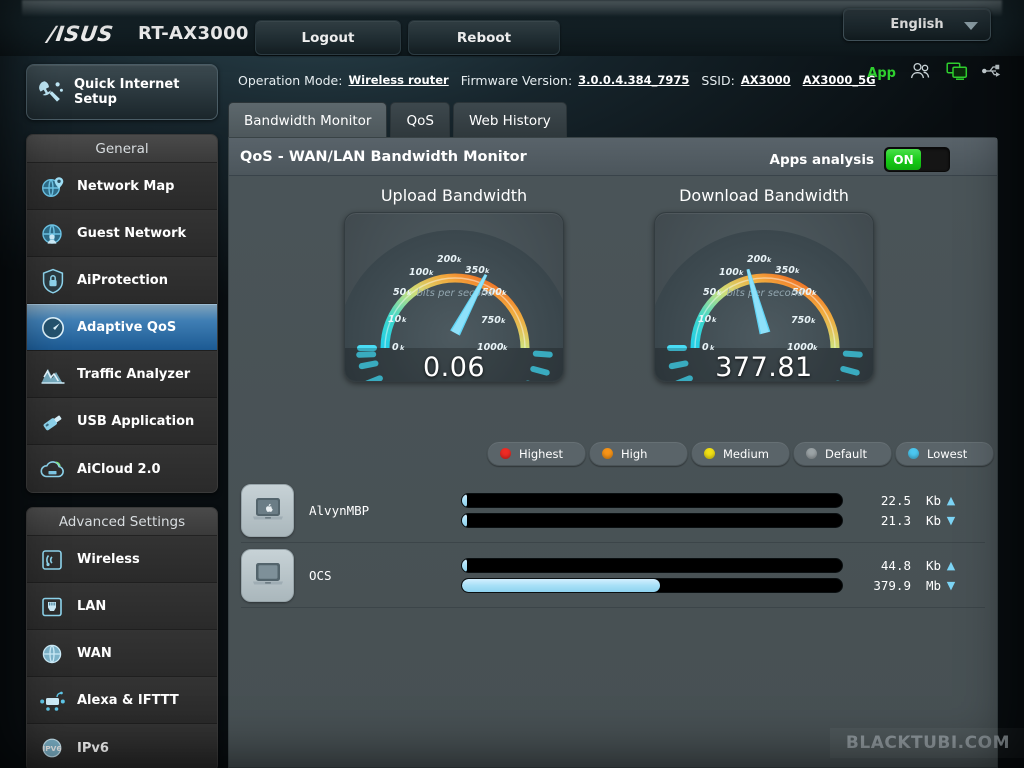 The image size is (1024, 768). I want to click on legend-item-default: Default, so click(842, 453).